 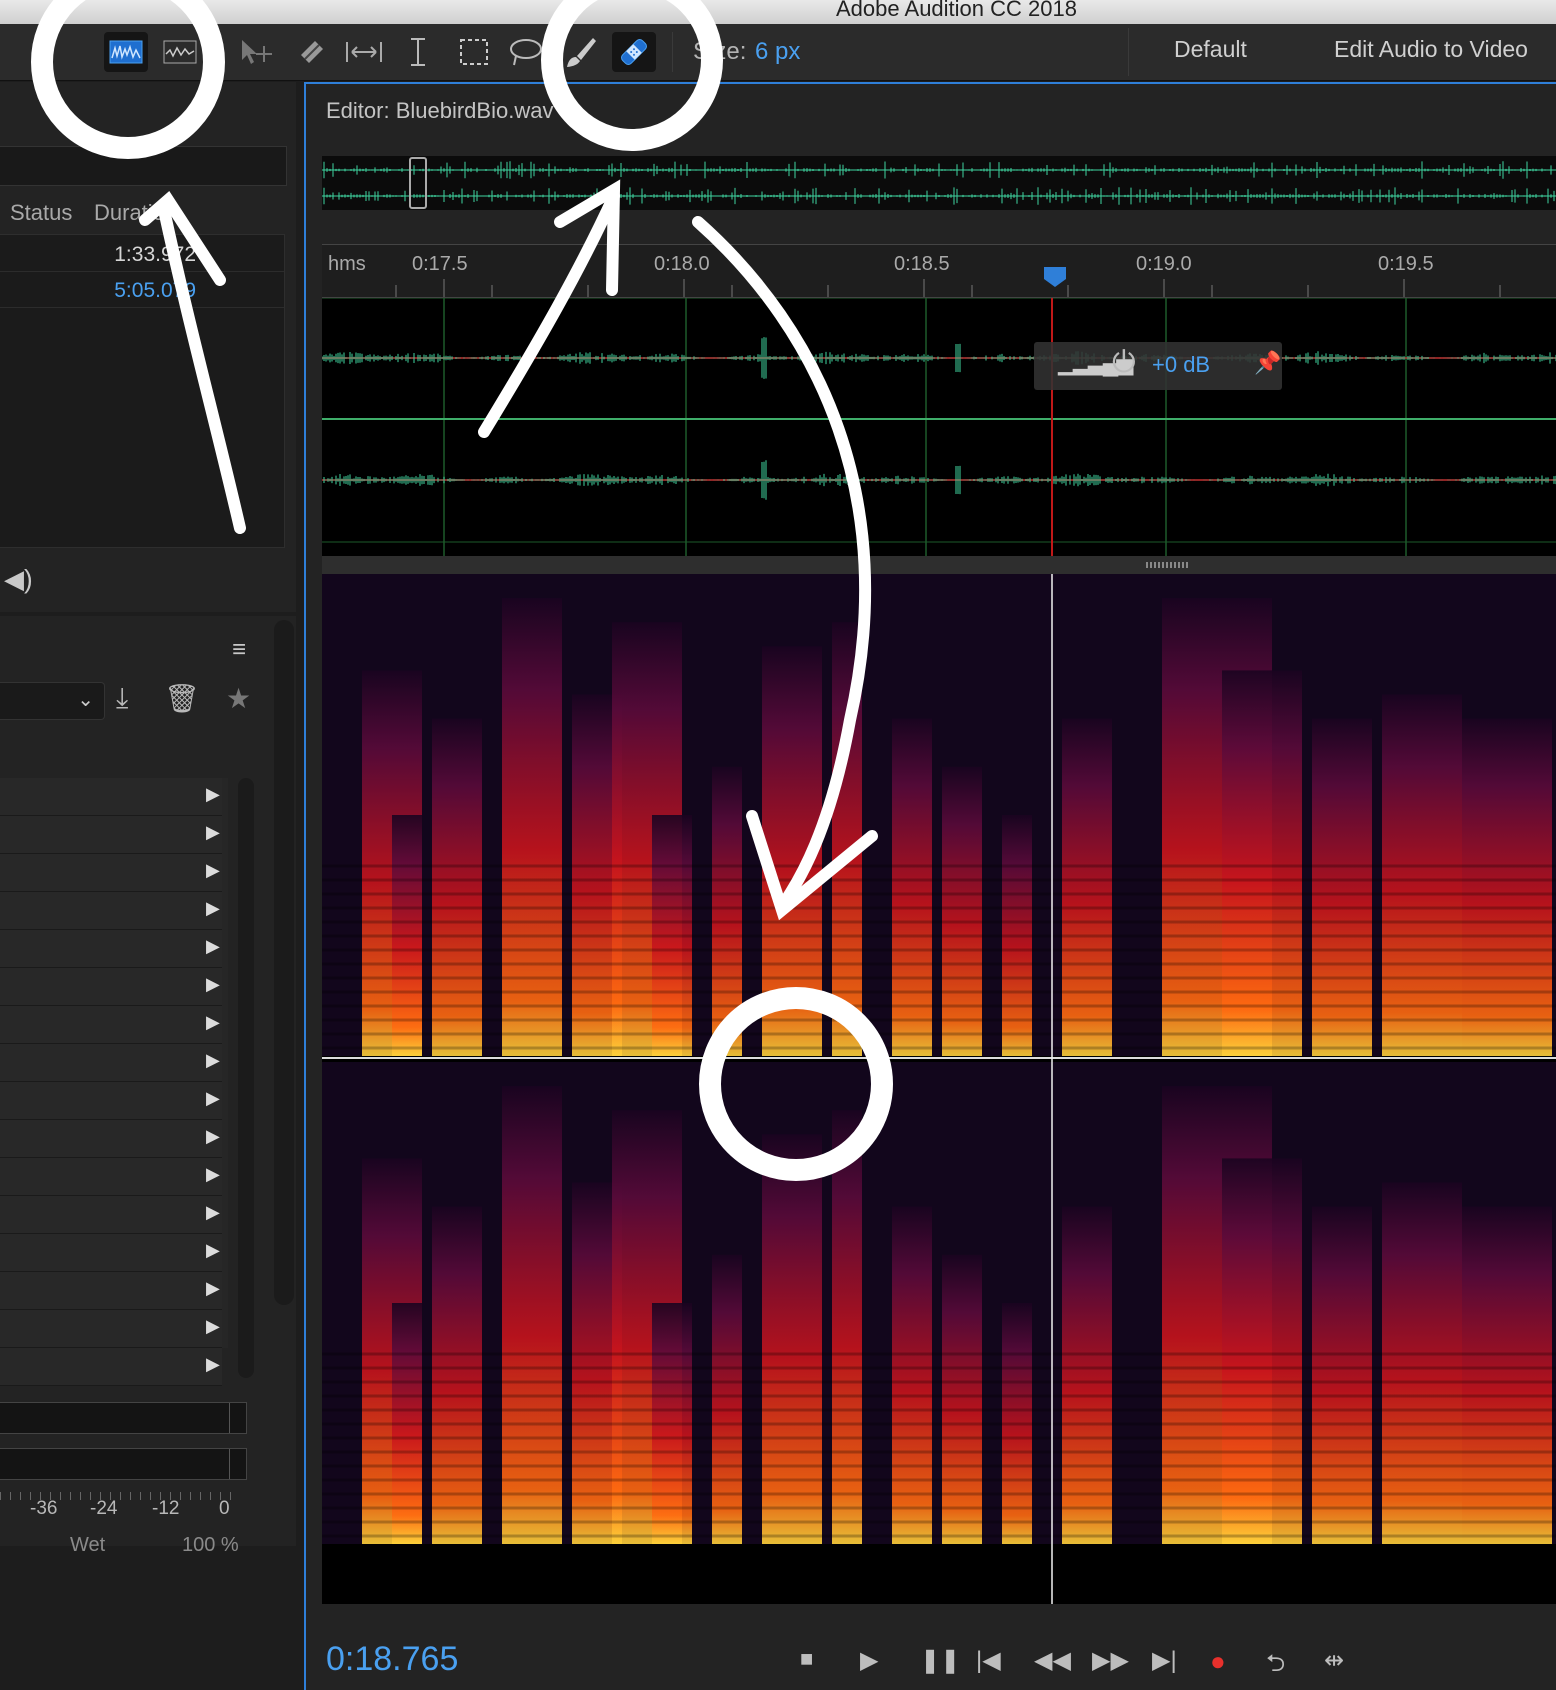 What do you see at coordinates (939, 565) in the screenshot?
I see `view-divider` at bounding box center [939, 565].